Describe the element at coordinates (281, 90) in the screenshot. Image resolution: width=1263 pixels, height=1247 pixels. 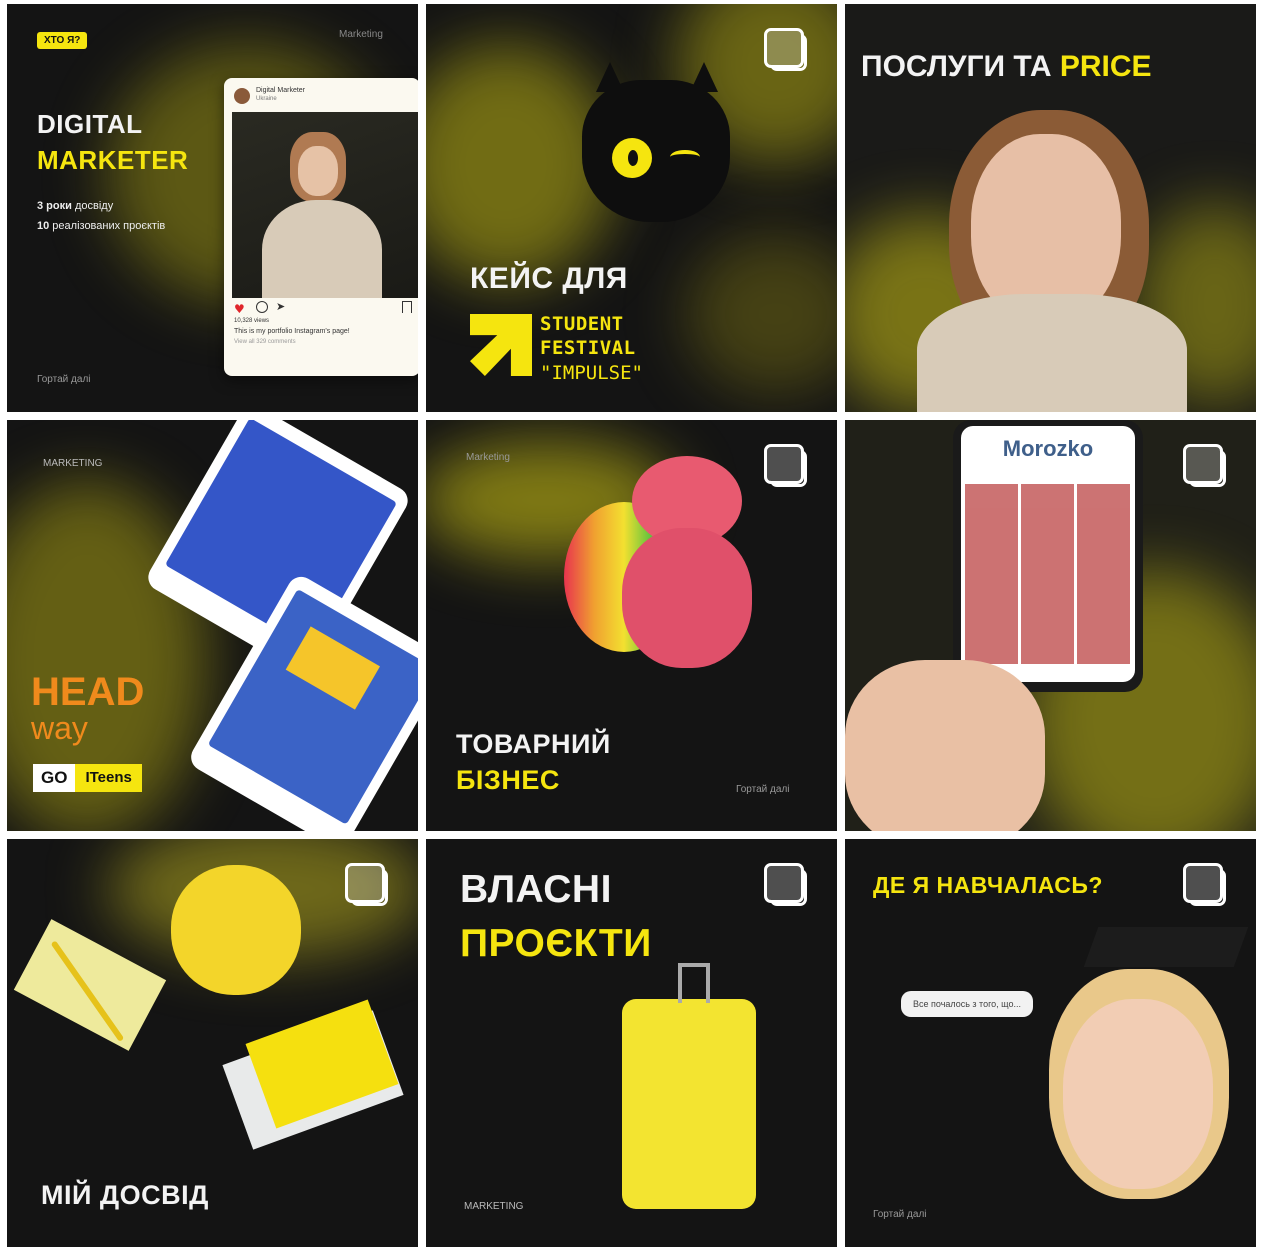
I see `post-author: Digital Marketer` at that location.